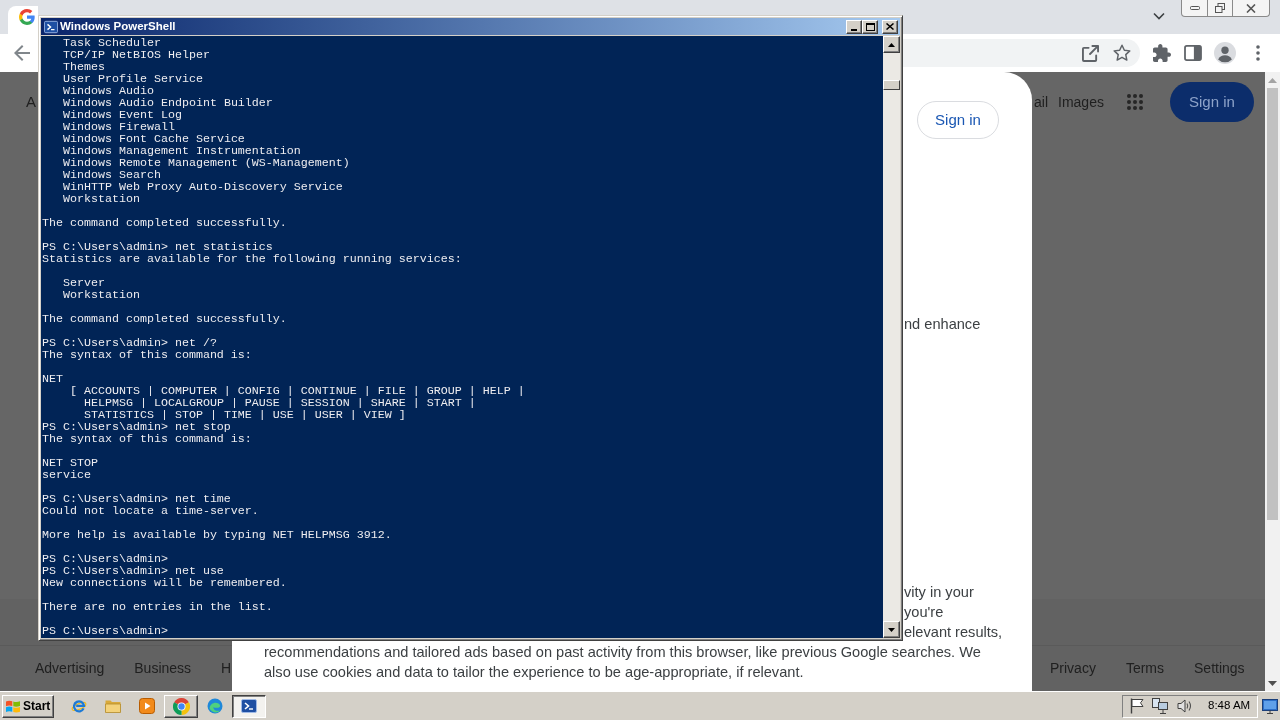  I want to click on share-icon, so click(1090, 53).